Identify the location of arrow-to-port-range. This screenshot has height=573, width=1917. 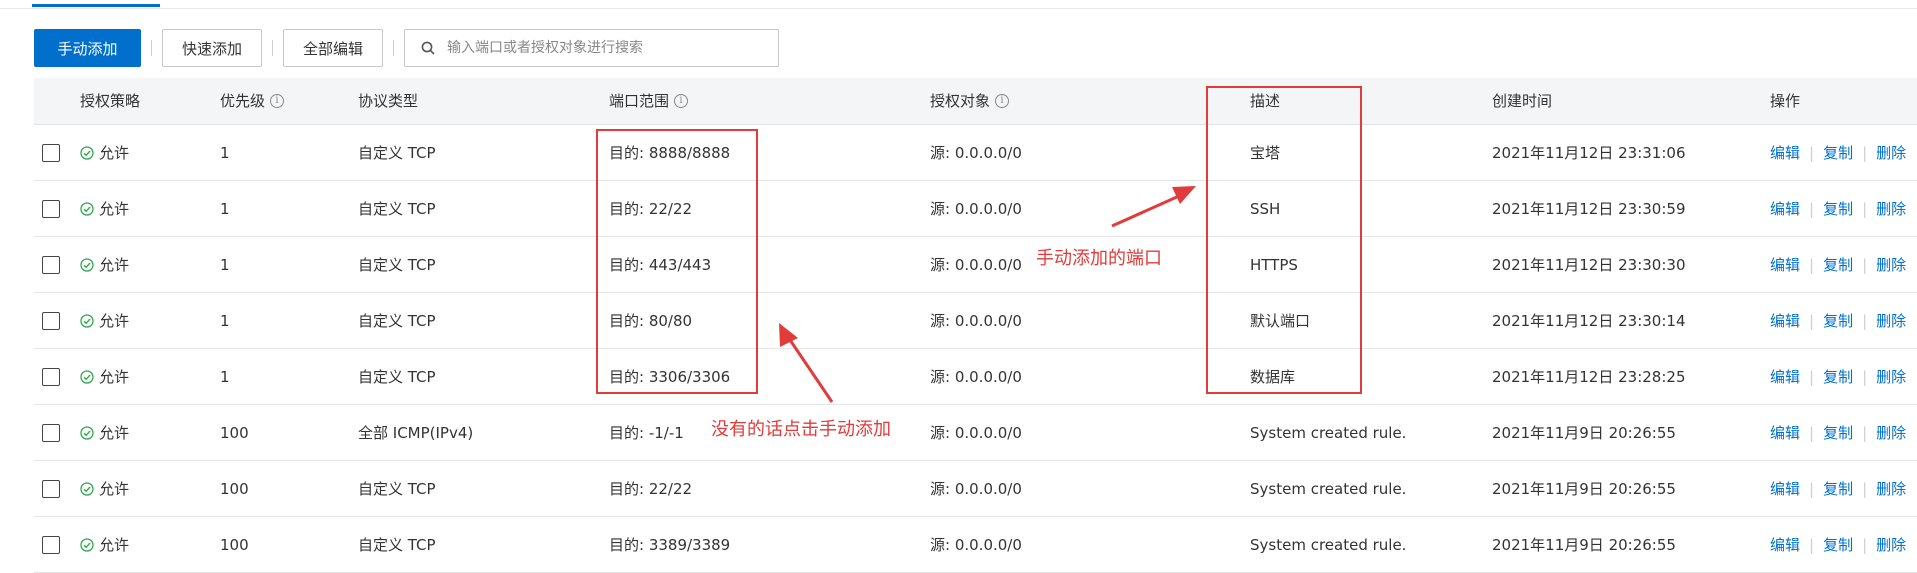
(809, 368).